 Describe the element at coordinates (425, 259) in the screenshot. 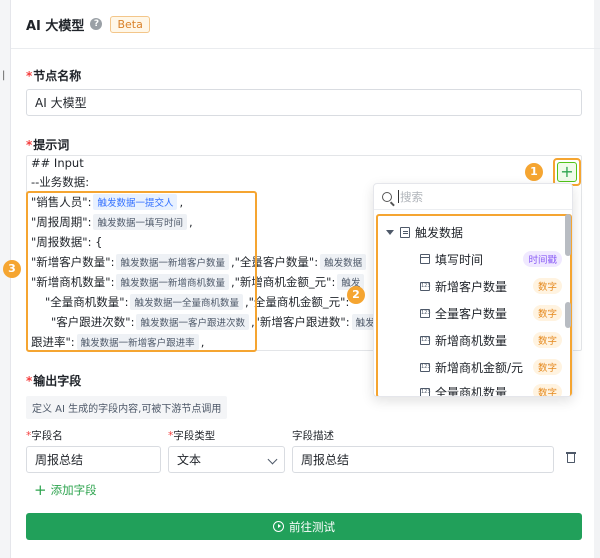

I see `calendar-icon` at that location.